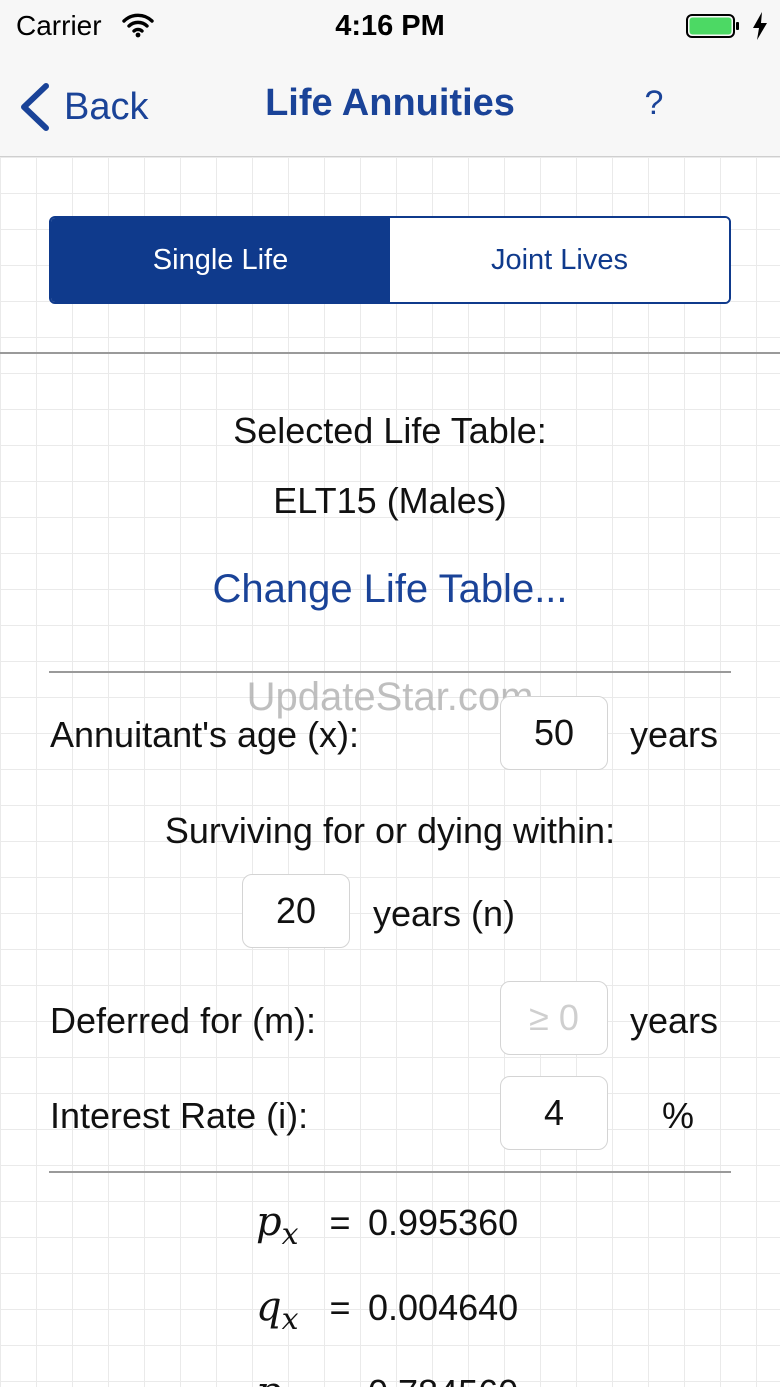 Image resolution: width=780 pixels, height=1387 pixels. I want to click on result-value: 0.784560, so click(443, 1379).